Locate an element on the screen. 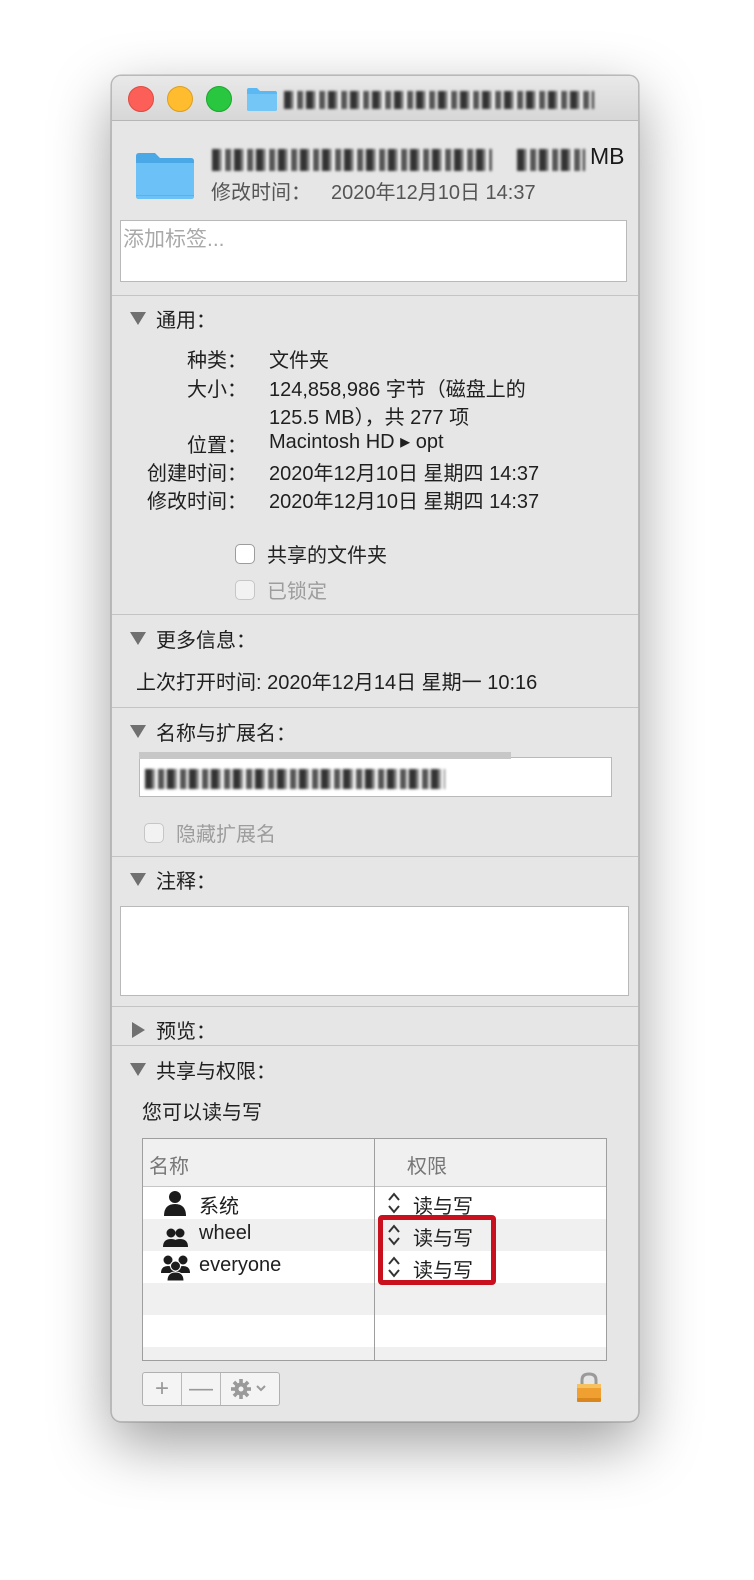 This screenshot has width=754, height=1580. section-name-extension-title: 名称与扩展名： is located at coordinates (226, 734).